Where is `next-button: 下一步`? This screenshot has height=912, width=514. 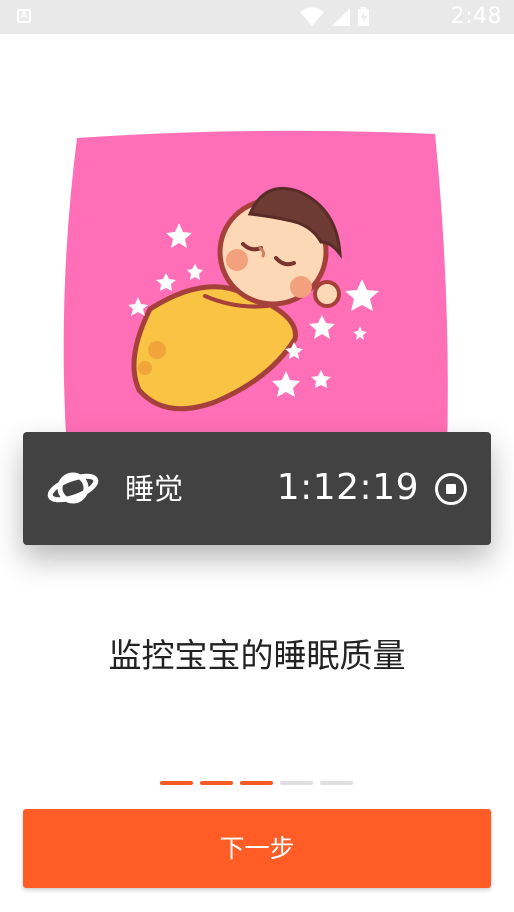
next-button: 下一步 is located at coordinates (257, 848).